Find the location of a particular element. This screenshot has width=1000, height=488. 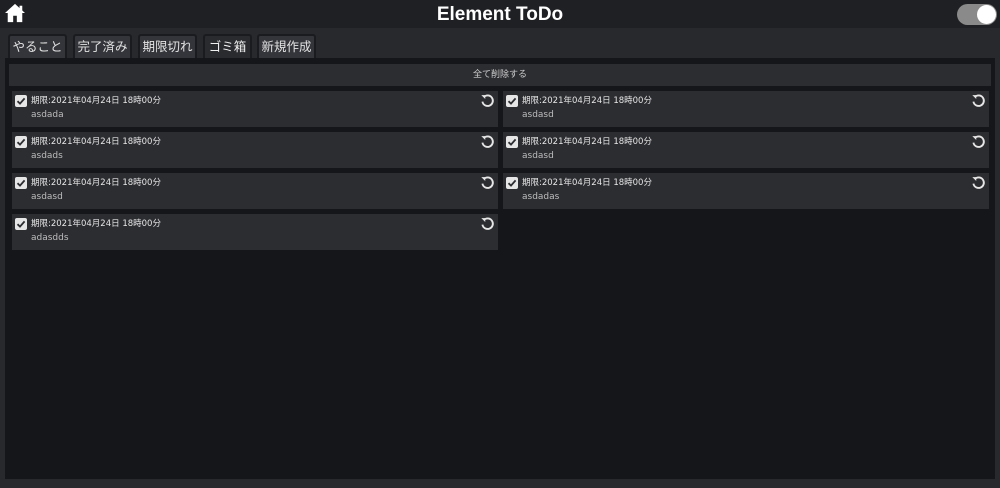

tab-trash: ゴミ箱 is located at coordinates (227, 46).